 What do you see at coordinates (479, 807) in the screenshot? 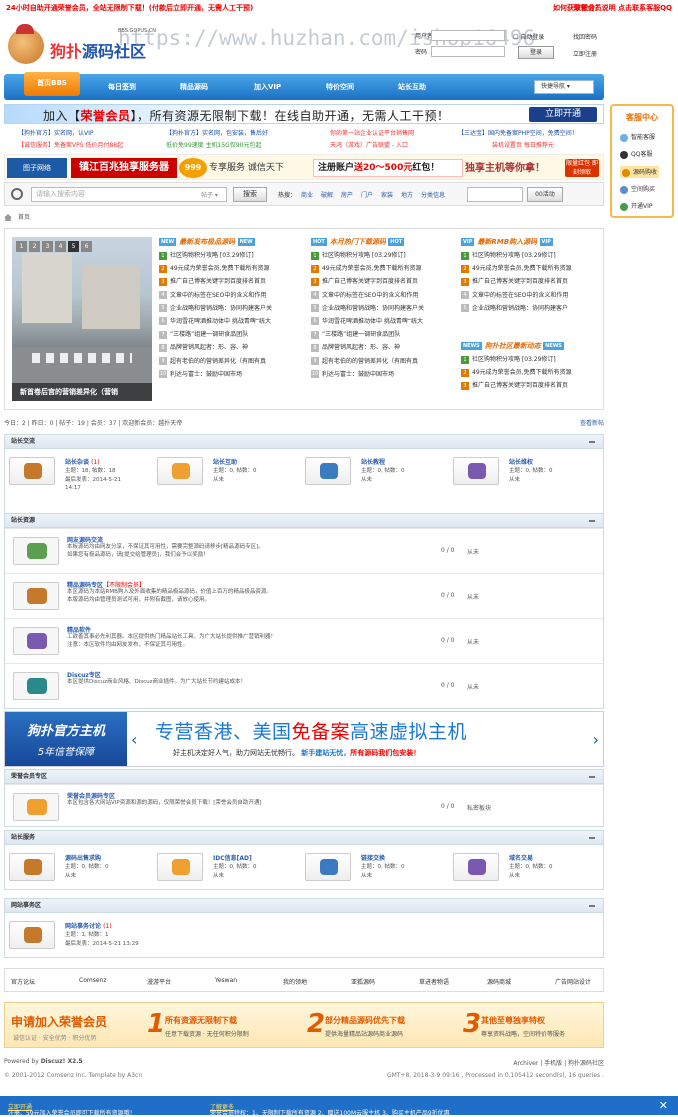
I see `last-post: 私密板块` at bounding box center [479, 807].